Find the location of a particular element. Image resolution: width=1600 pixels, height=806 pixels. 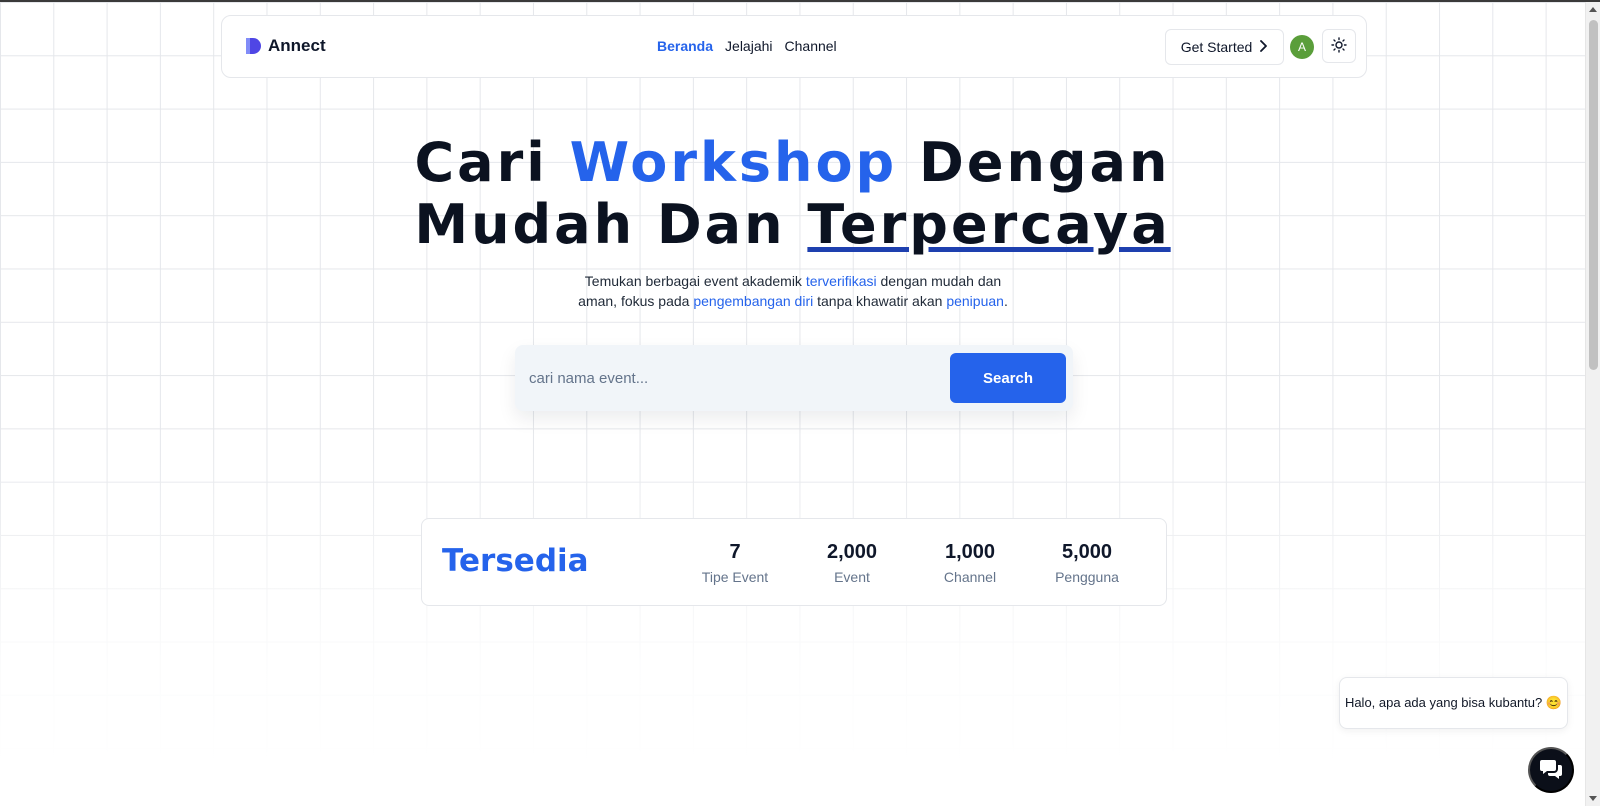

avatar: A is located at coordinates (1302, 47).